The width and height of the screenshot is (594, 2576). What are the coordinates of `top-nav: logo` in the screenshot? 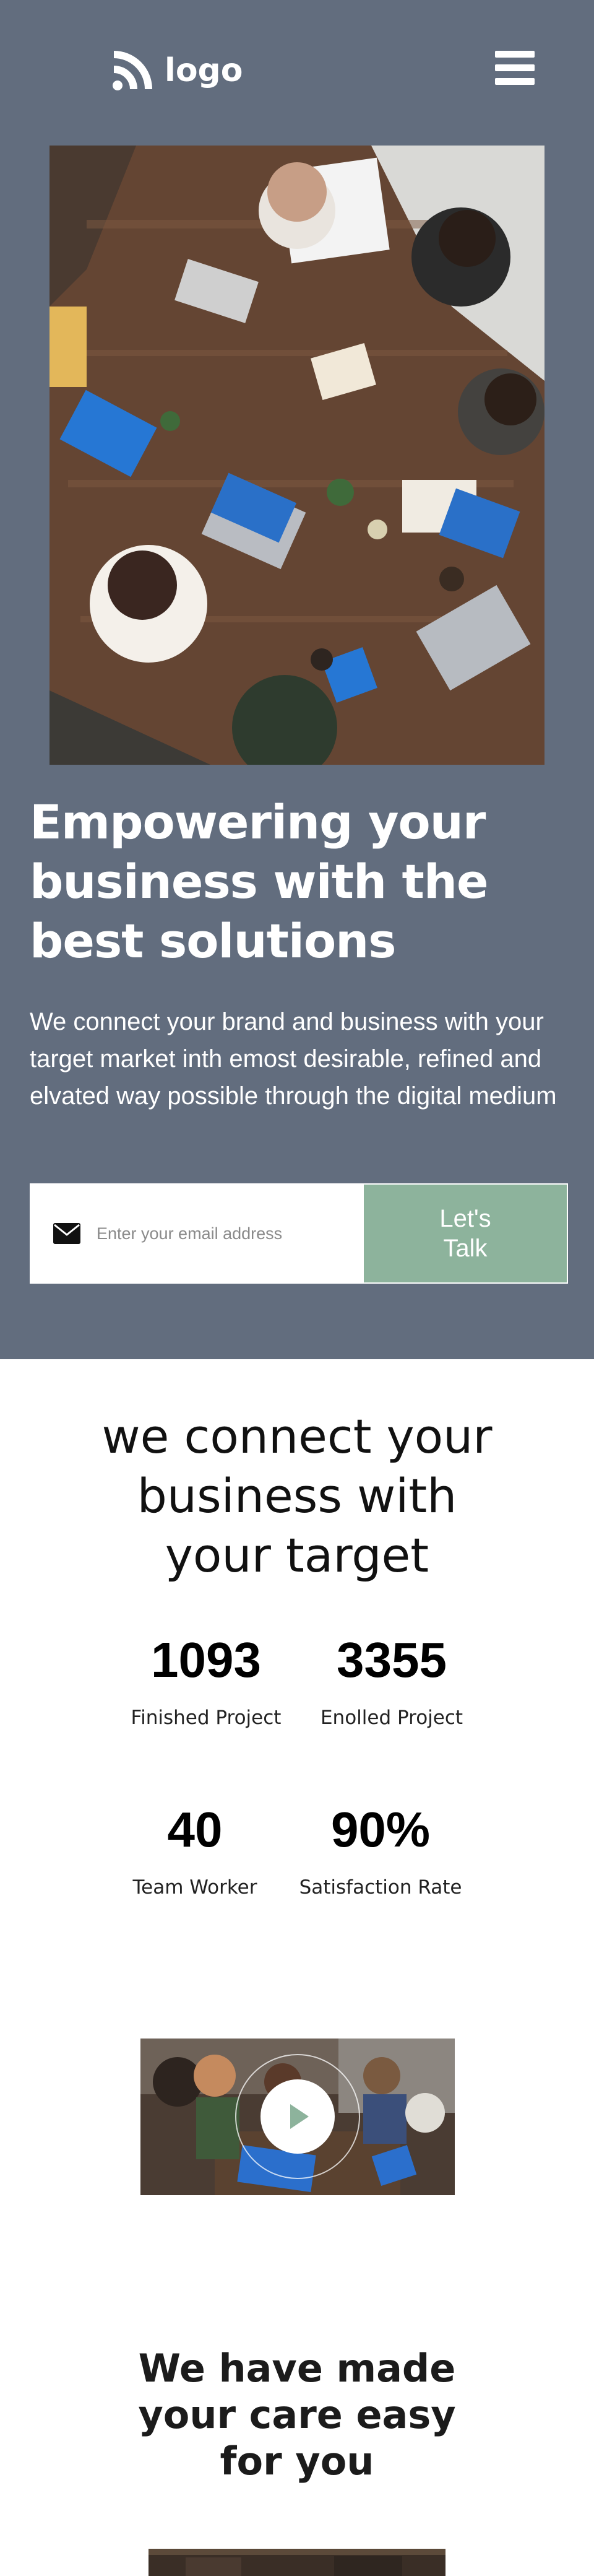 It's located at (297, 69).